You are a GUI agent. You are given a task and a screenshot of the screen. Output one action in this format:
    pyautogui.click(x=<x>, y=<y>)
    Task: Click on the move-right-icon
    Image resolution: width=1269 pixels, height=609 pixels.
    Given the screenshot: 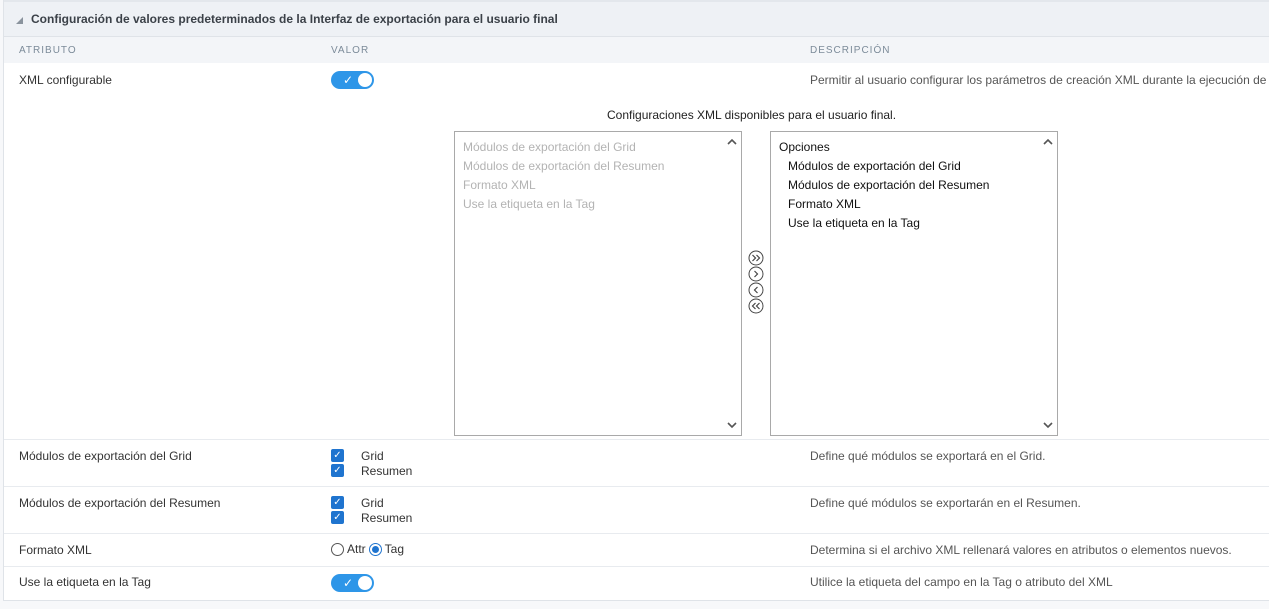 What is the action you would take?
    pyautogui.click(x=756, y=274)
    